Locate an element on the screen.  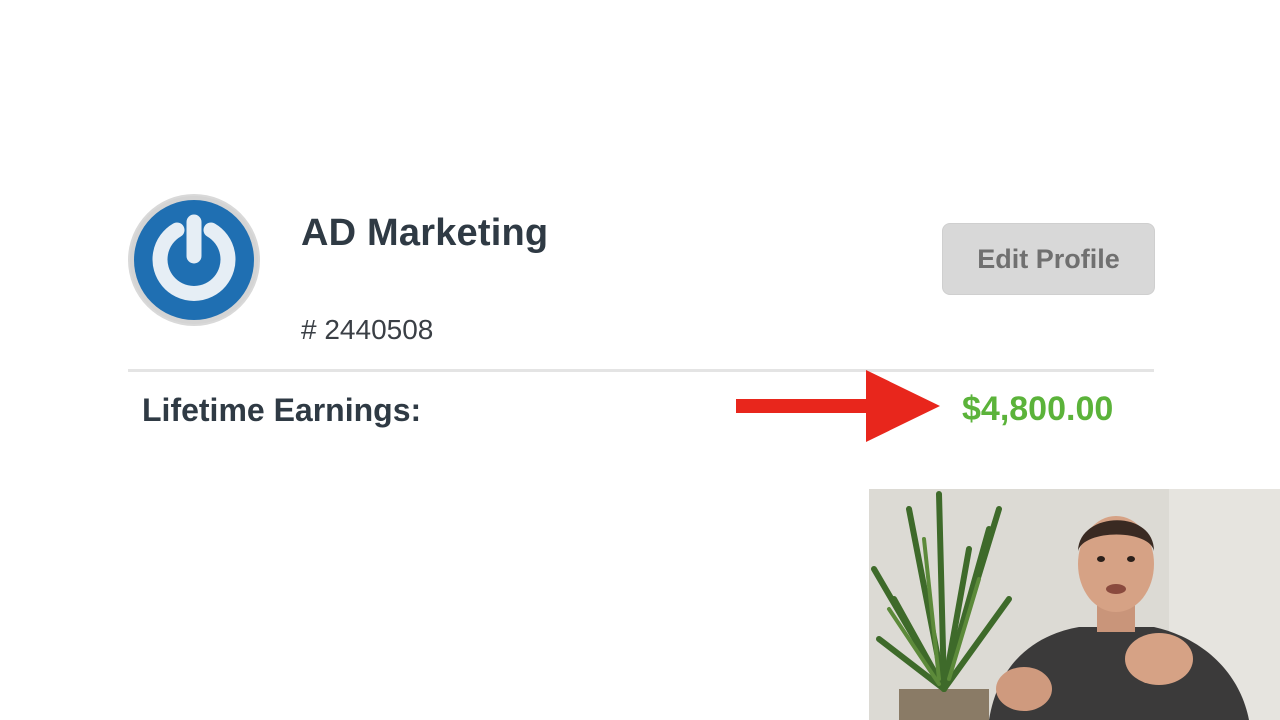
presenter-video is located at coordinates (1074, 604).